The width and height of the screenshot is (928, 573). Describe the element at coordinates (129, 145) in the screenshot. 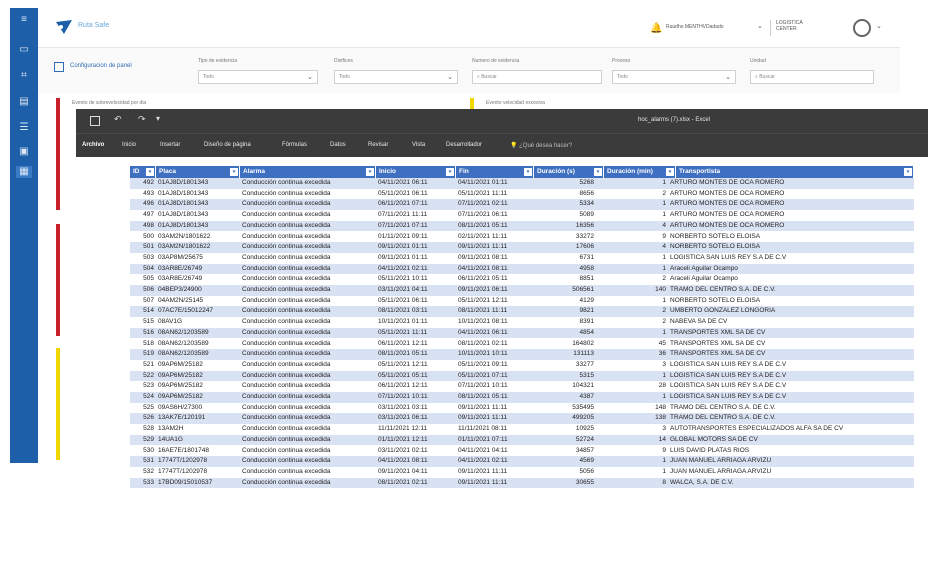

I see `tab-inicio: Inicio` at that location.